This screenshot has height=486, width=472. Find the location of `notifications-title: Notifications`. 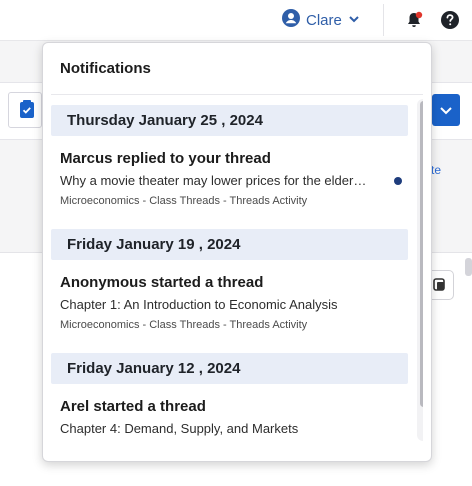

notifications-title: Notifications is located at coordinates (105, 68).